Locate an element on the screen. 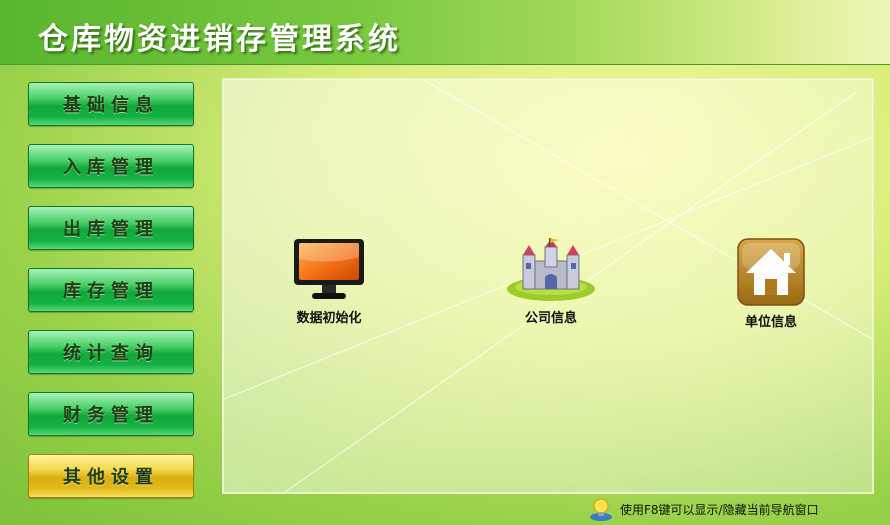 The image size is (890, 525). sidebar-item-finance: 财务管理 is located at coordinates (111, 414).